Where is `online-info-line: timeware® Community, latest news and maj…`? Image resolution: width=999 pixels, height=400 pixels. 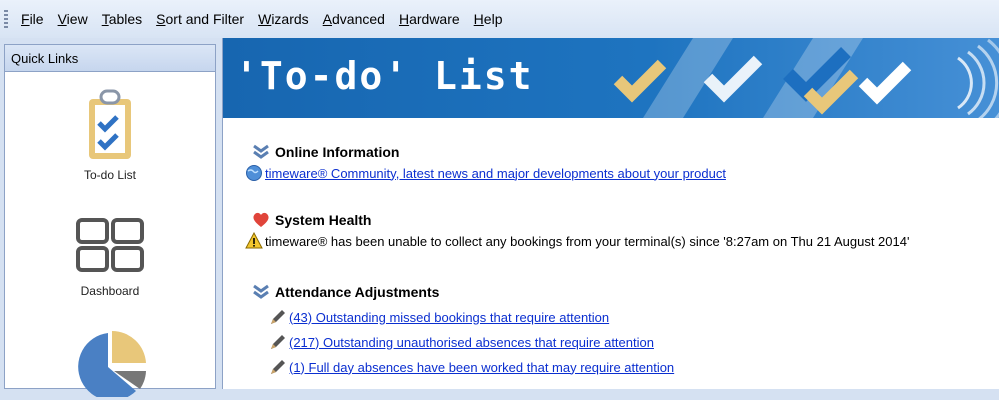
online-info-line: timeware® Community, latest news and maj… is located at coordinates (485, 173).